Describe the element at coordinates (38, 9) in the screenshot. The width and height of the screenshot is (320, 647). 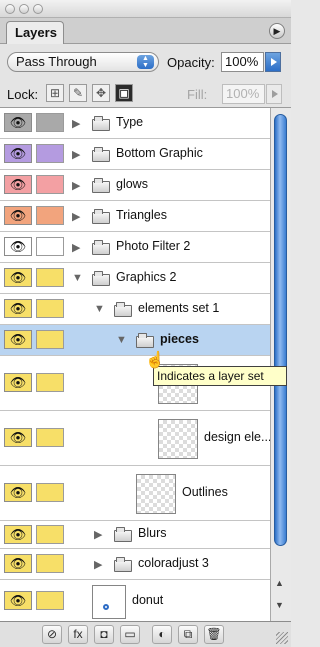
I see `zoom-window-icon` at that location.